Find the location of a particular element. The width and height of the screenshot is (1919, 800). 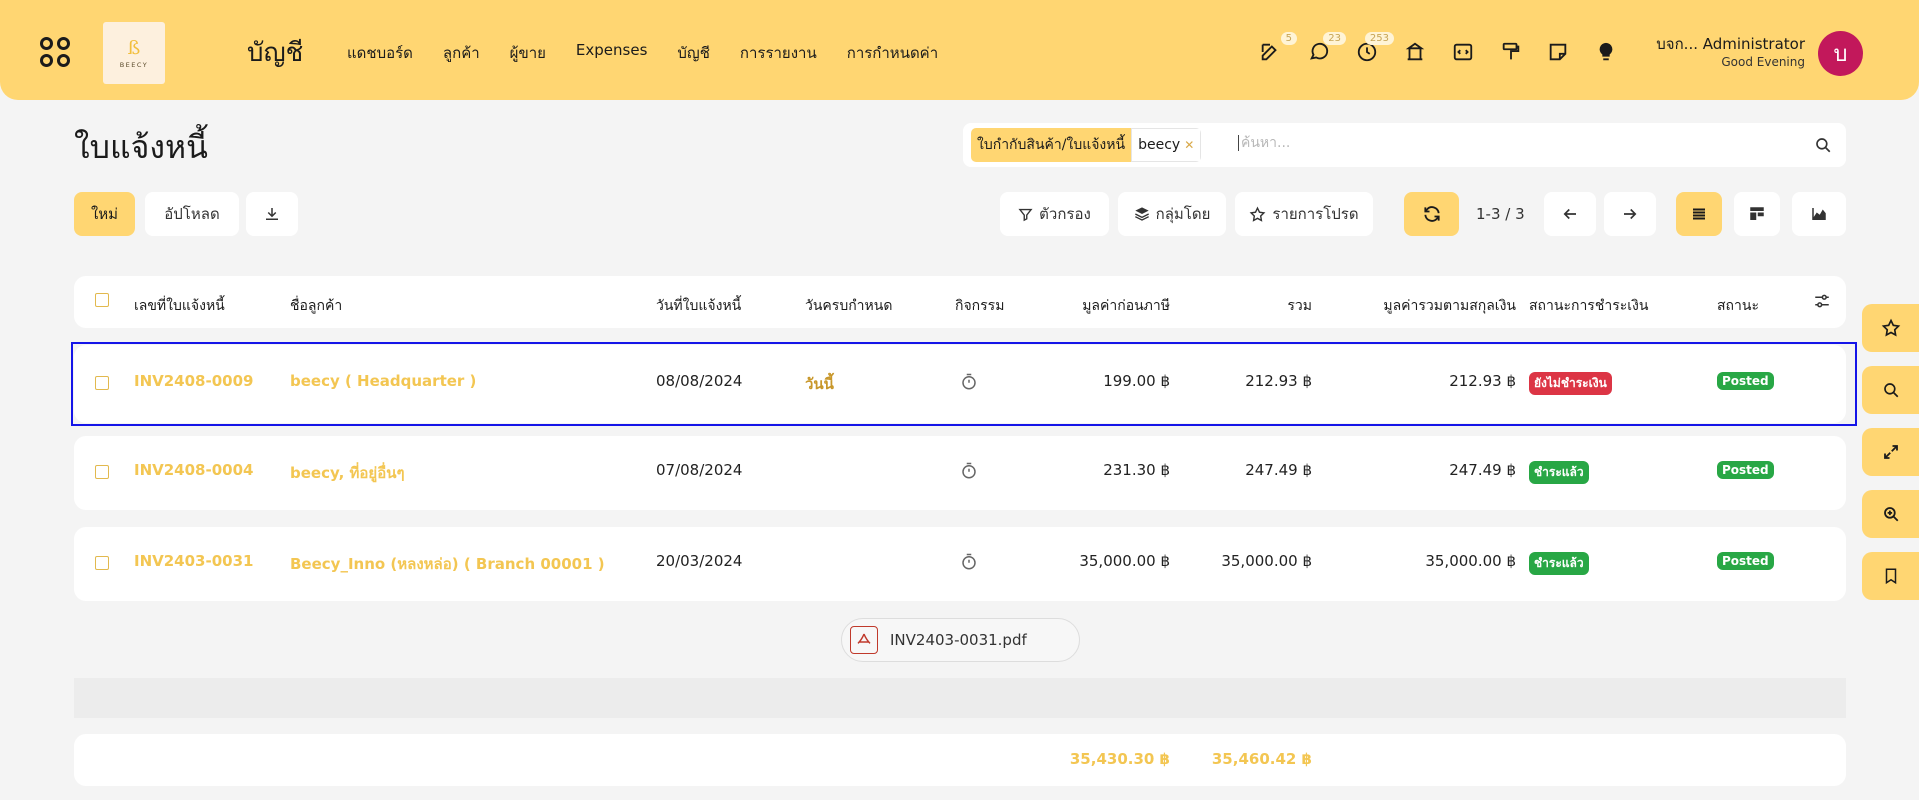

kanban-view-button is located at coordinates (1757, 214).